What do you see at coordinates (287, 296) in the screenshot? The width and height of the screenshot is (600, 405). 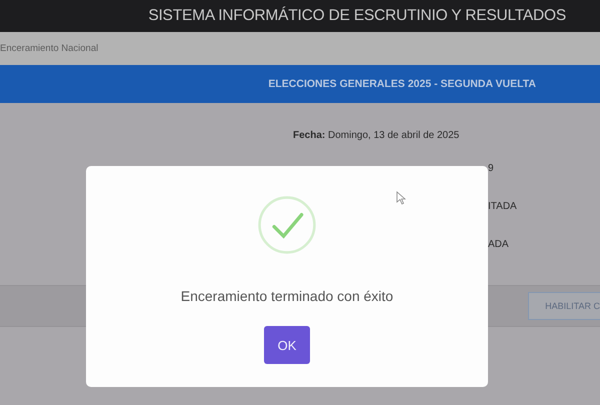 I see `dialog-message: Enceramiento terminado con éxito` at bounding box center [287, 296].